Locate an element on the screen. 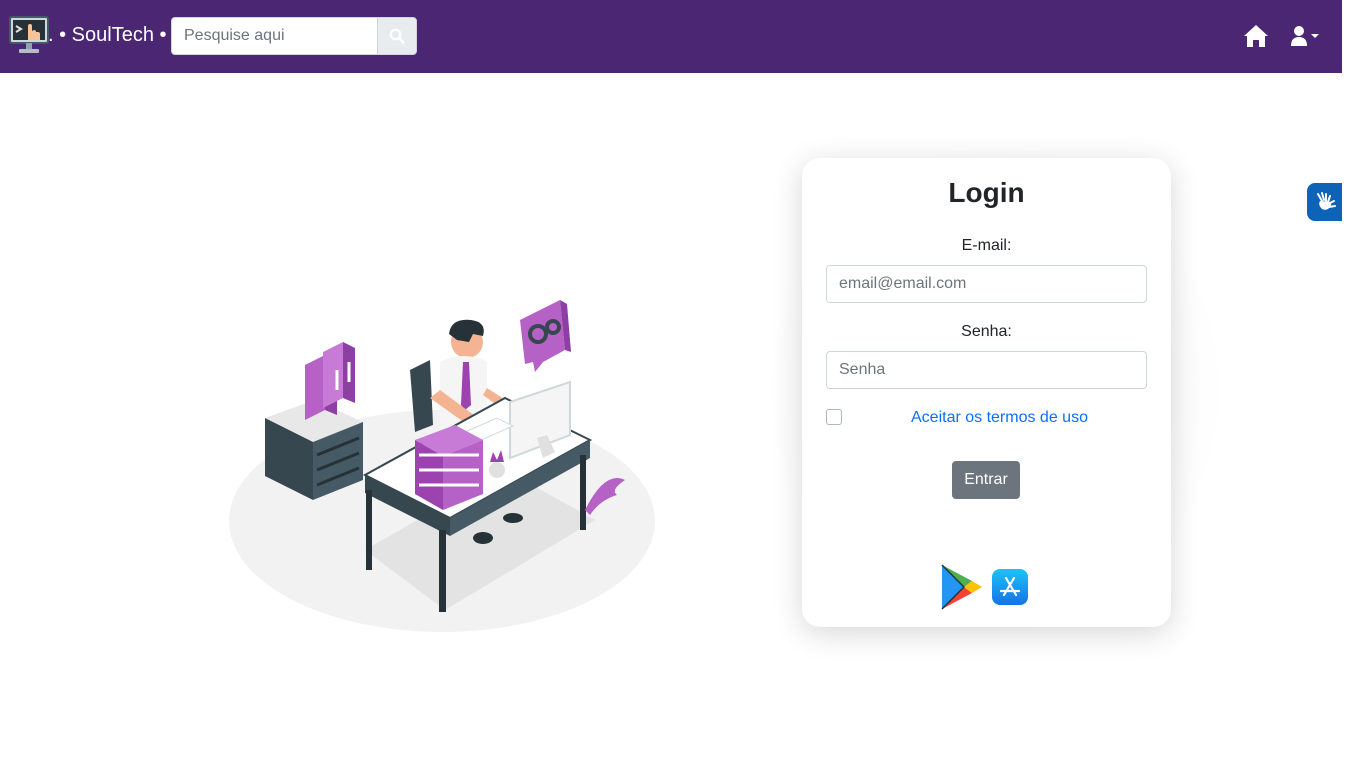 This screenshot has height=768, width=1366. login-title: Login is located at coordinates (986, 192).